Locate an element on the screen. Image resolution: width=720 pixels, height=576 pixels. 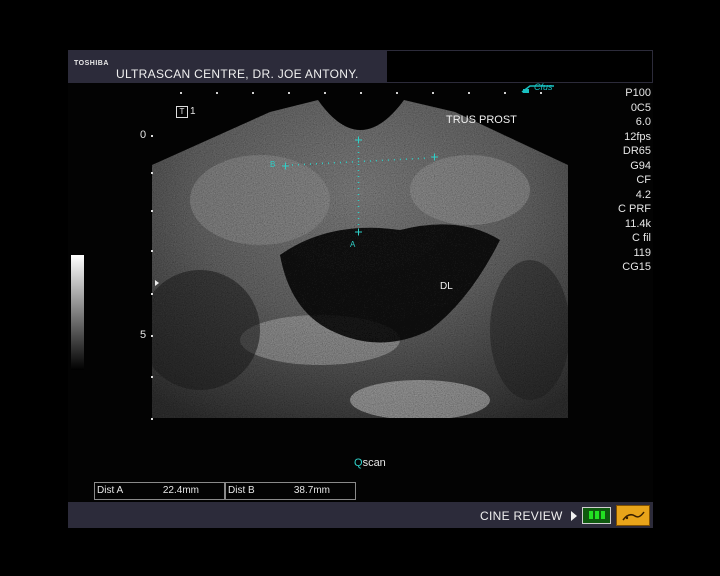
scan-mode-indicator: T1 is located at coordinates (186, 112).